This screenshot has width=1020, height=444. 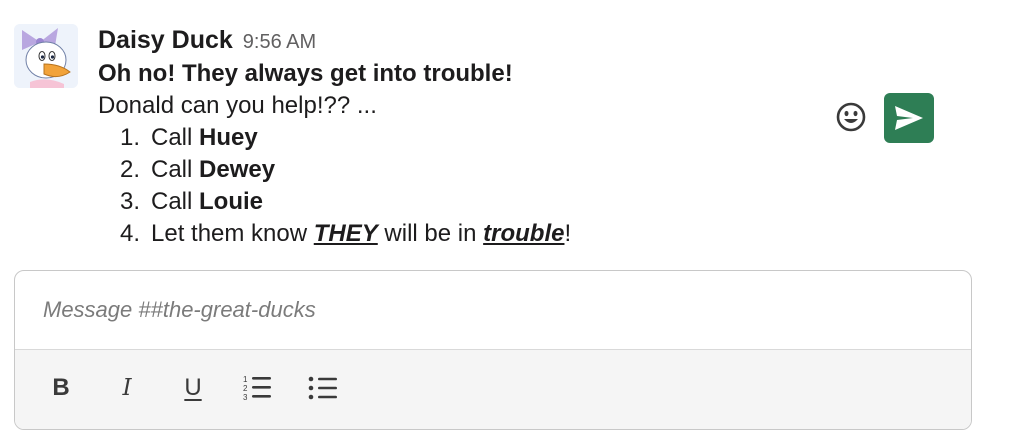 I want to click on list-item-emphasis: THEY, so click(x=345, y=233).